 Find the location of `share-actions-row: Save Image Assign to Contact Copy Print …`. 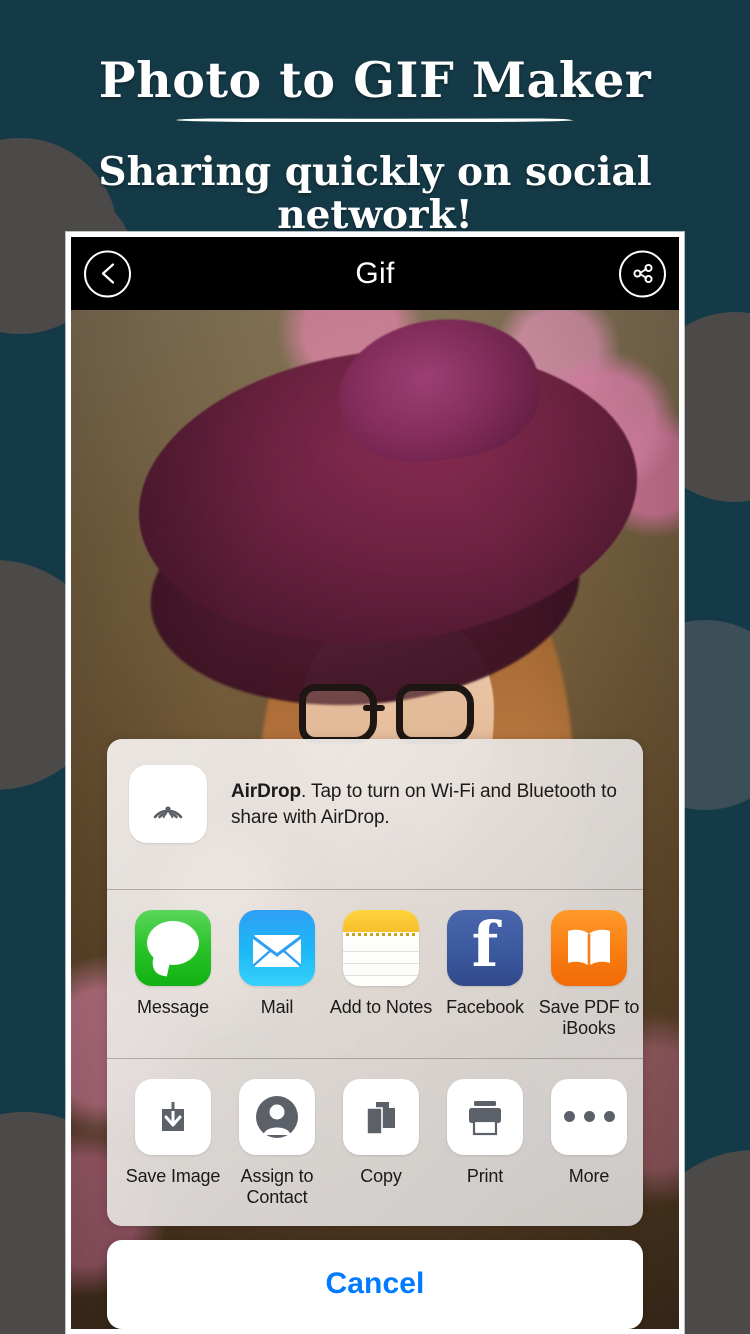

share-actions-row: Save Image Assign to Contact Copy Print … is located at coordinates (375, 1142).